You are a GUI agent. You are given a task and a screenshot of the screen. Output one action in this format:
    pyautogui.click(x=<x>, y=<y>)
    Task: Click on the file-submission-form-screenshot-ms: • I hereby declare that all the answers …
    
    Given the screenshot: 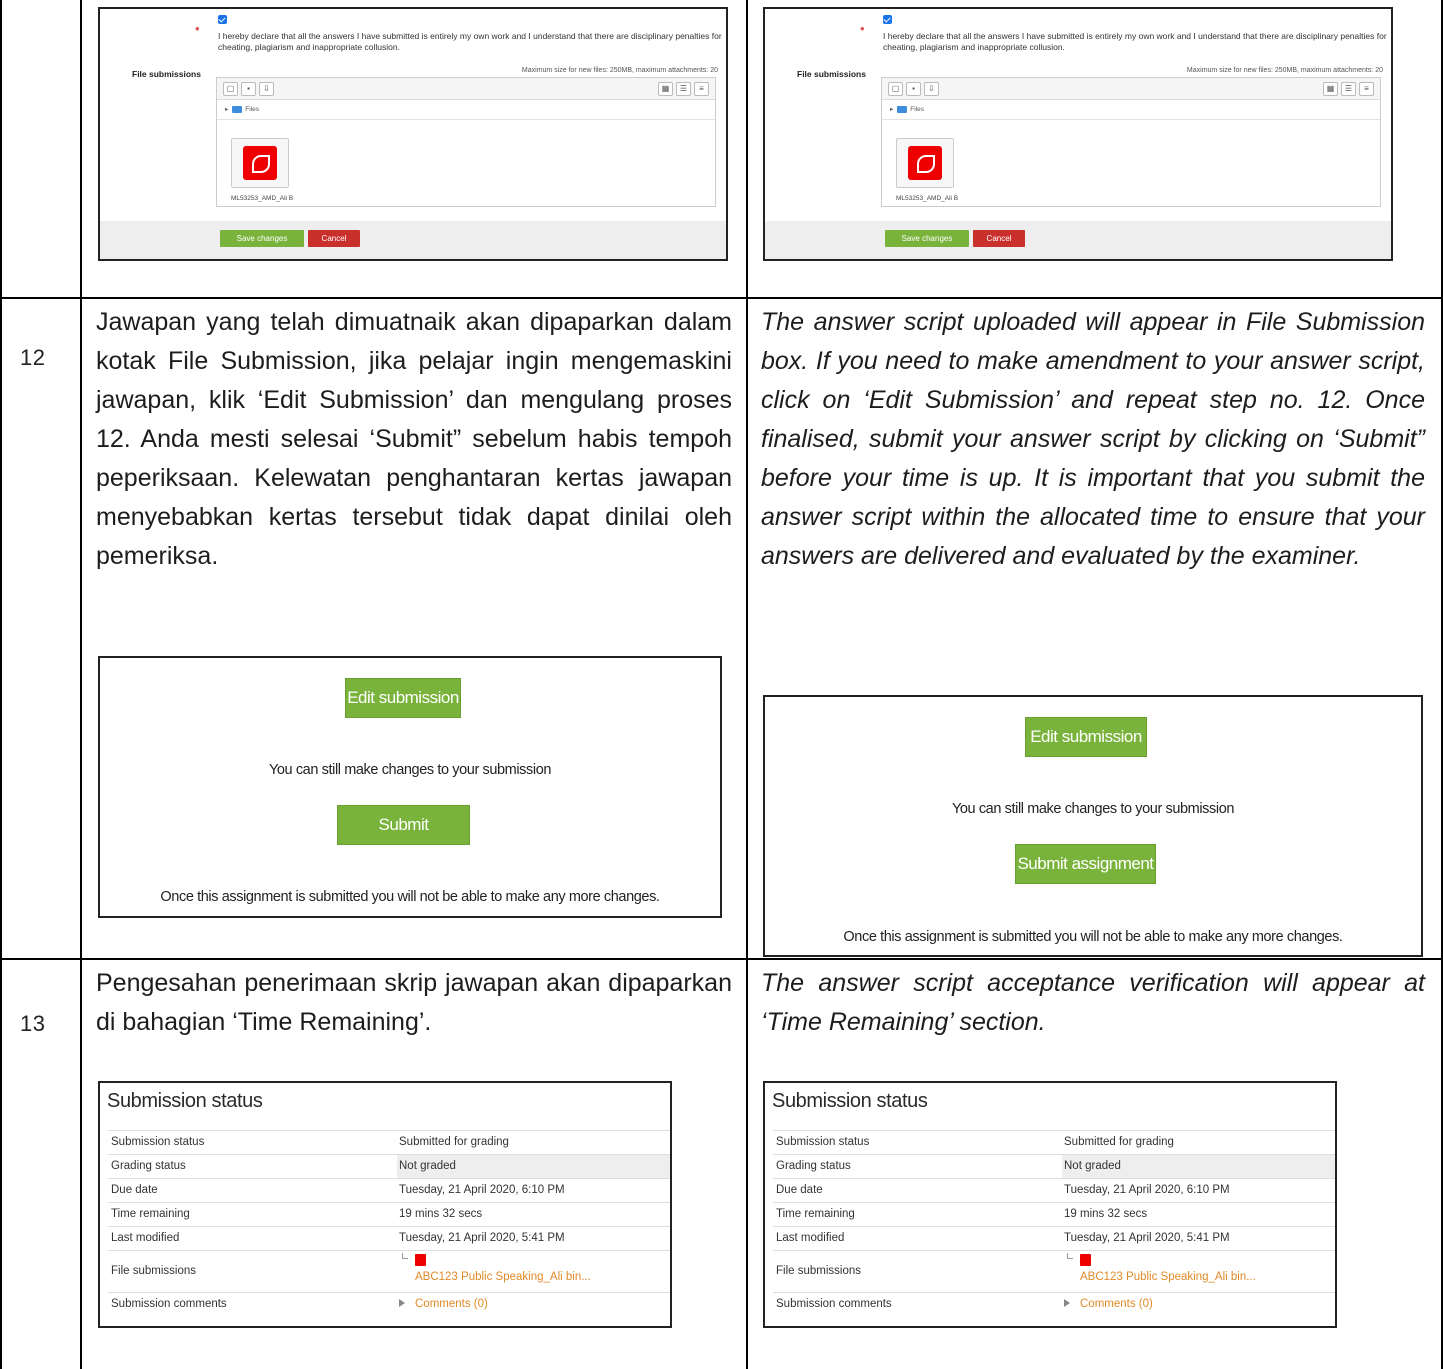 What is the action you would take?
    pyautogui.click(x=413, y=134)
    